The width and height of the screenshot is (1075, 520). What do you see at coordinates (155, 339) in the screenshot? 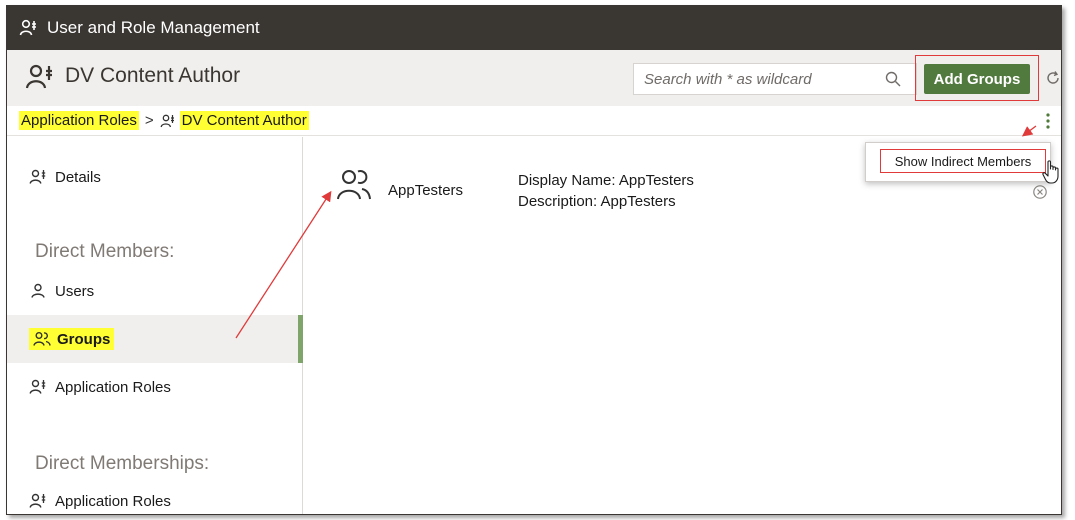
I see `sidebar-item-groups: Groups` at bounding box center [155, 339].